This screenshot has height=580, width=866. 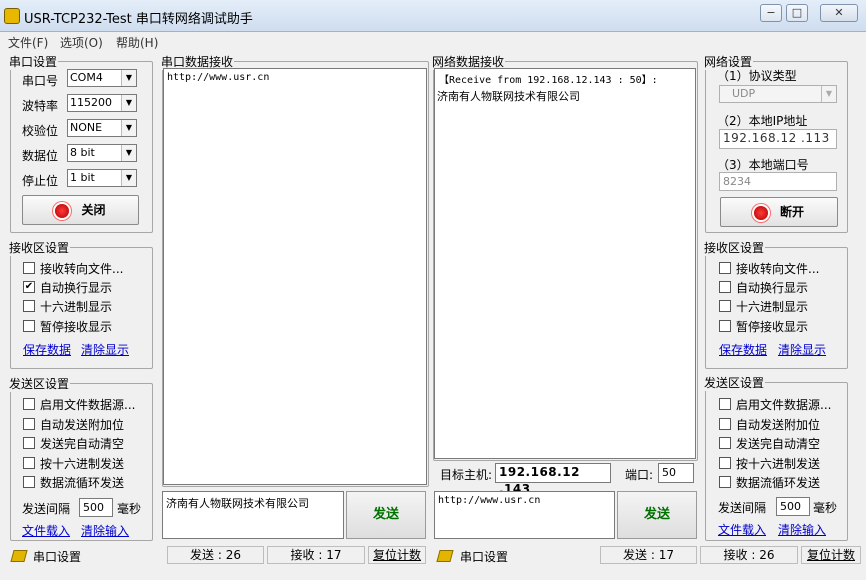 What do you see at coordinates (825, 508) in the screenshot?
I see `interval-unit-right: 毫秒` at bounding box center [825, 508].